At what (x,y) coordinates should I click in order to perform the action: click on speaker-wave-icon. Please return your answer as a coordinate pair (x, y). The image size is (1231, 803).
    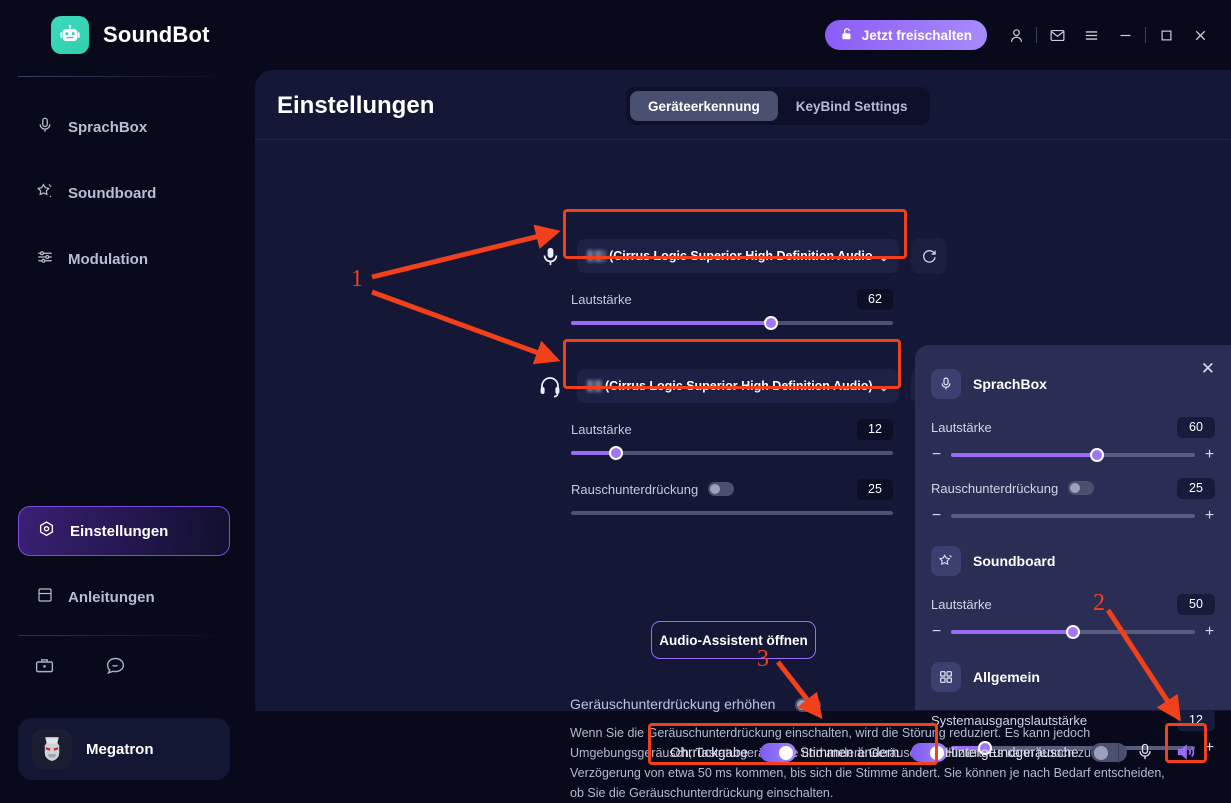
    Looking at the image, I should click on (1186, 752).